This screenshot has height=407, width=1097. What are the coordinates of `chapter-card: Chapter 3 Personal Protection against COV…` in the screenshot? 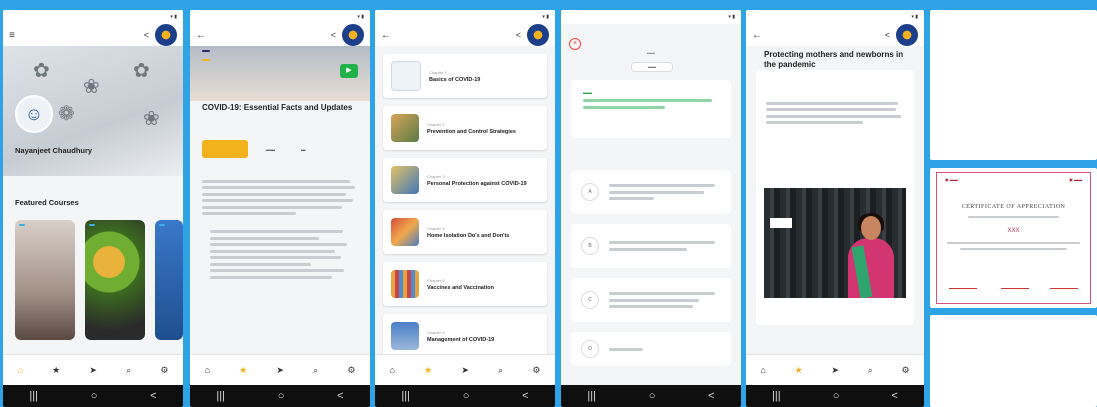 It's located at (465, 180).